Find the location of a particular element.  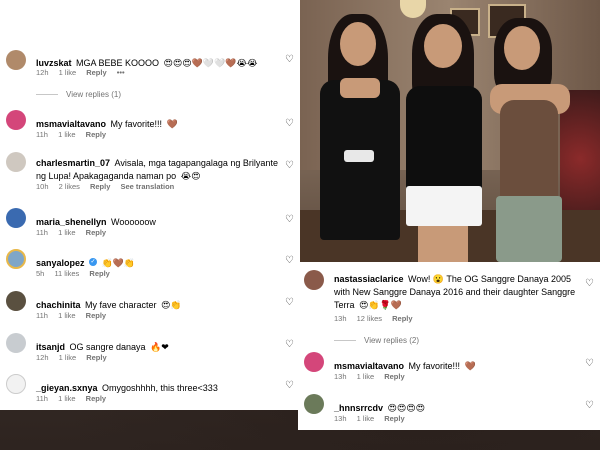

comment-emoji: 😭😍 is located at coordinates (190, 177).